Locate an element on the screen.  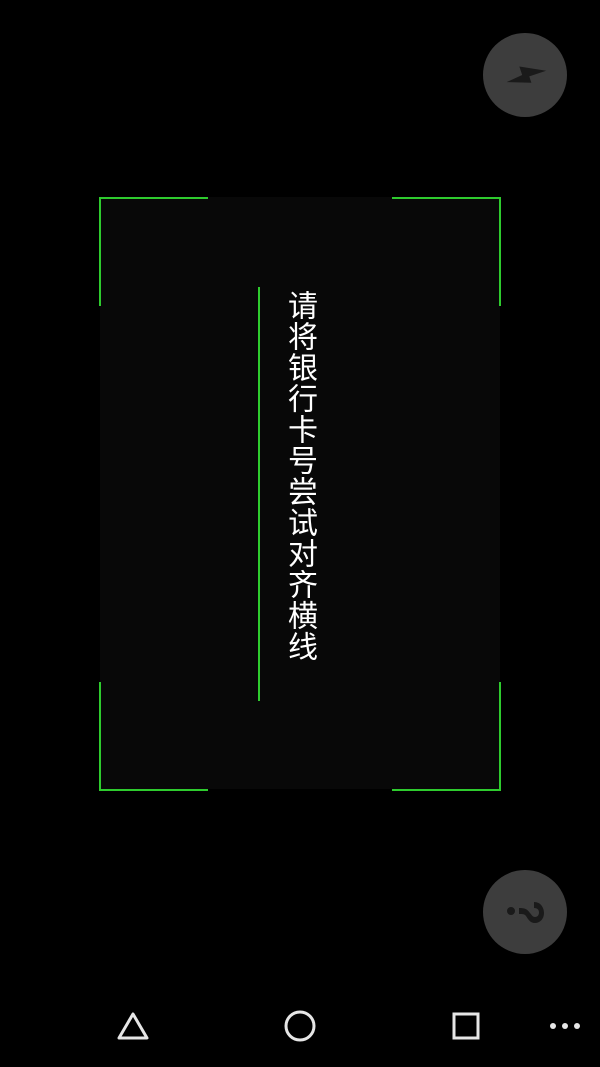
scan-frame-corner-bottom-left is located at coordinates (153, 736).